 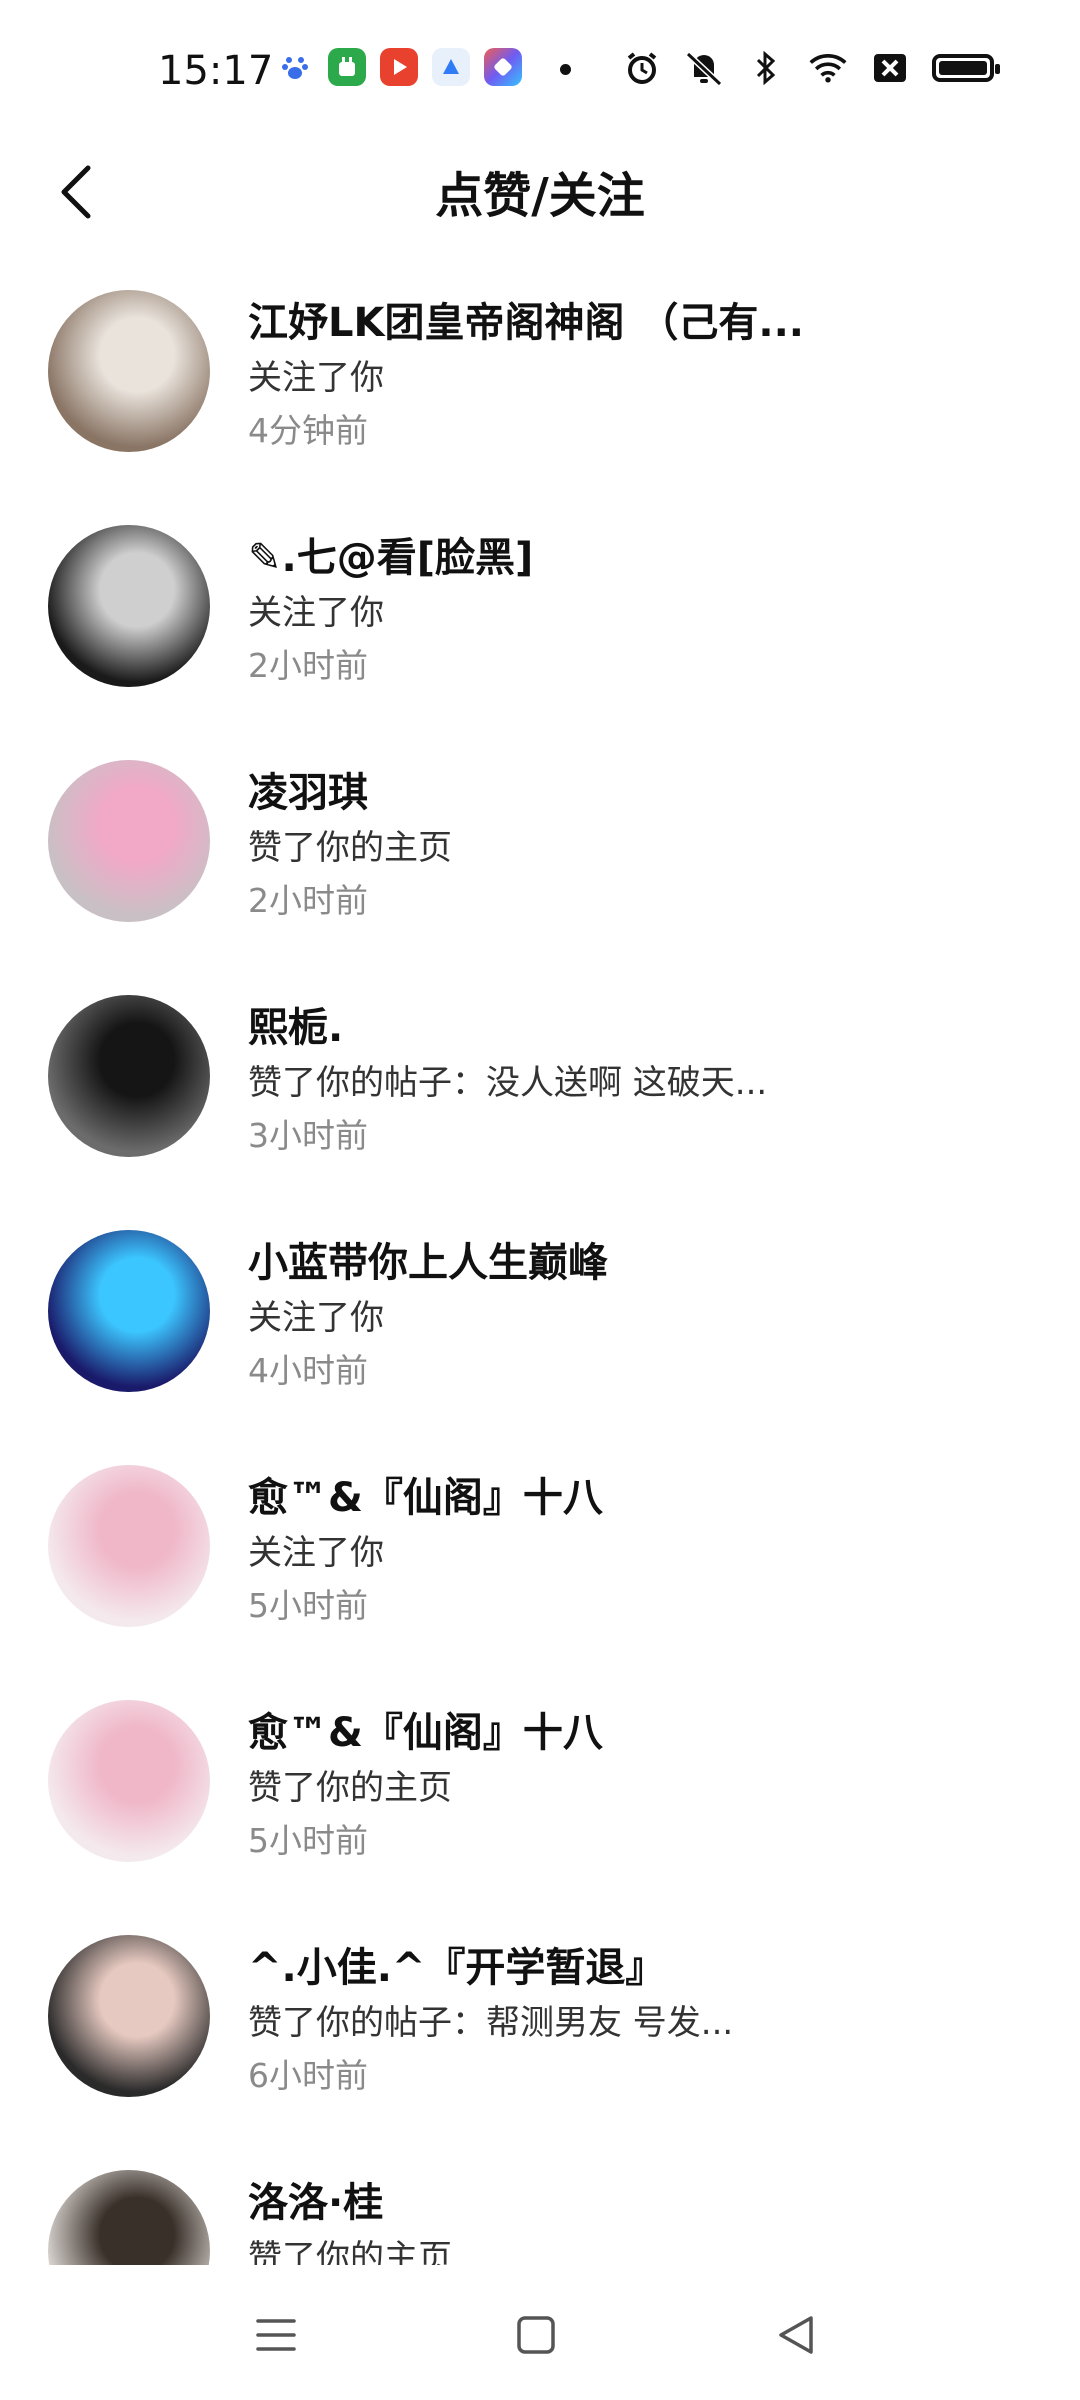 I want to click on header: 点赞/关注, so click(x=540, y=195).